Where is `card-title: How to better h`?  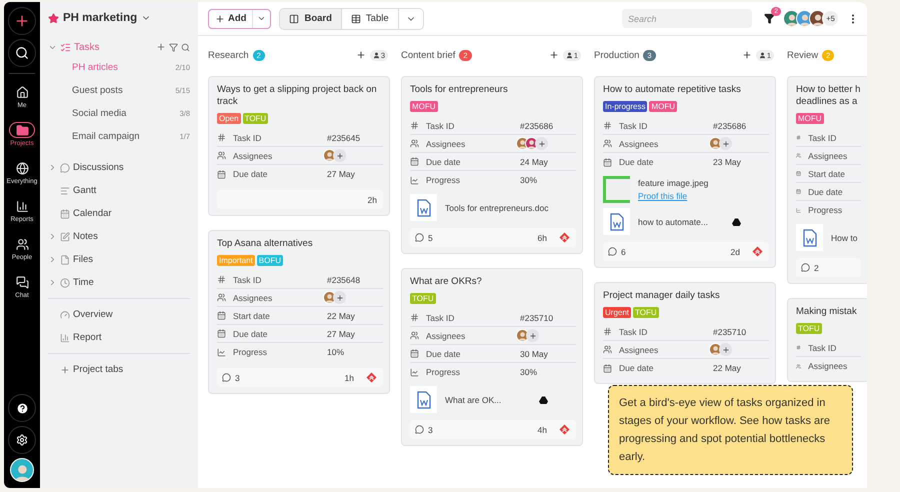 card-title: How to better h is located at coordinates (828, 90).